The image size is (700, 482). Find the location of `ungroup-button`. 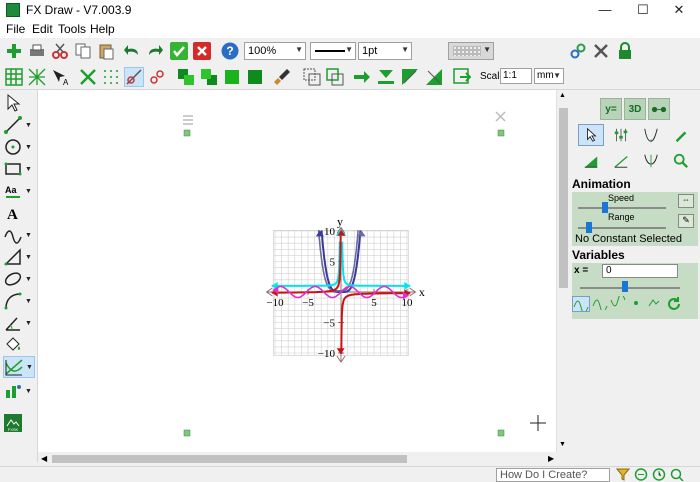

ungroup-button is located at coordinates (335, 77).